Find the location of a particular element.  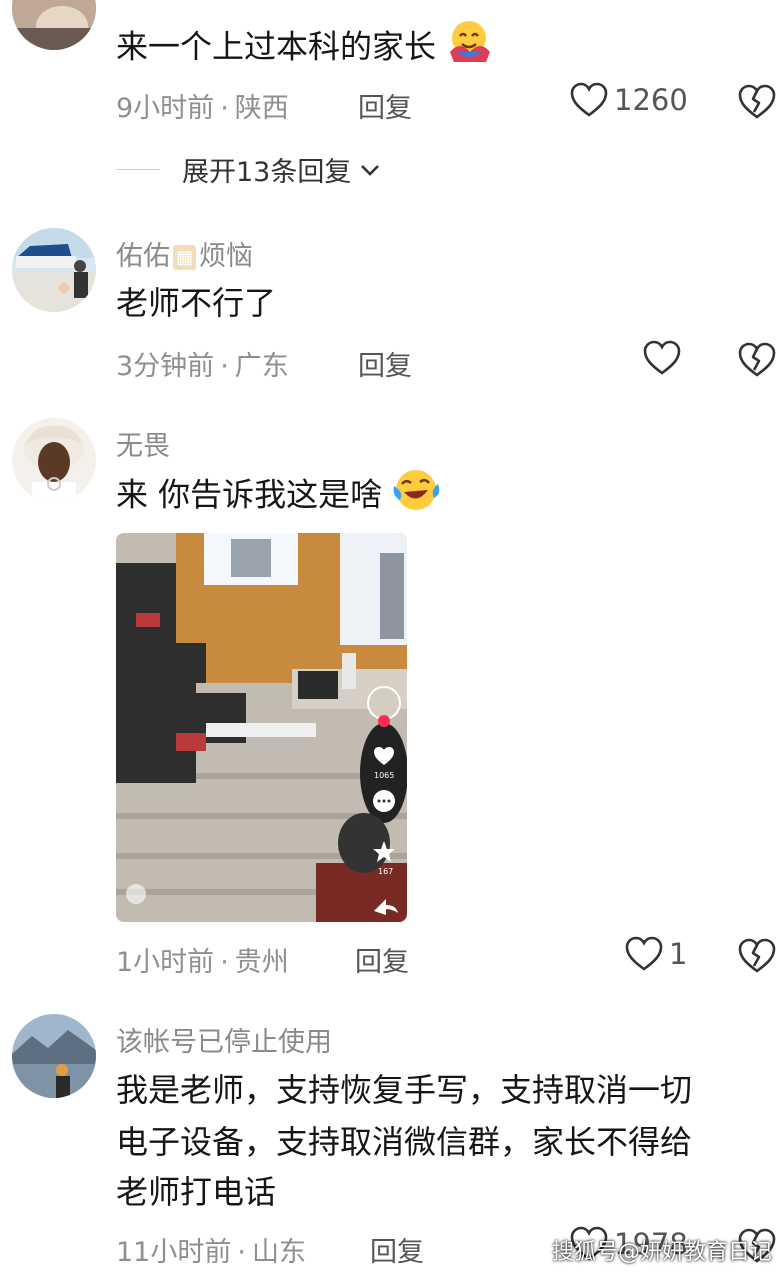

divider is located at coordinates (138, 169).